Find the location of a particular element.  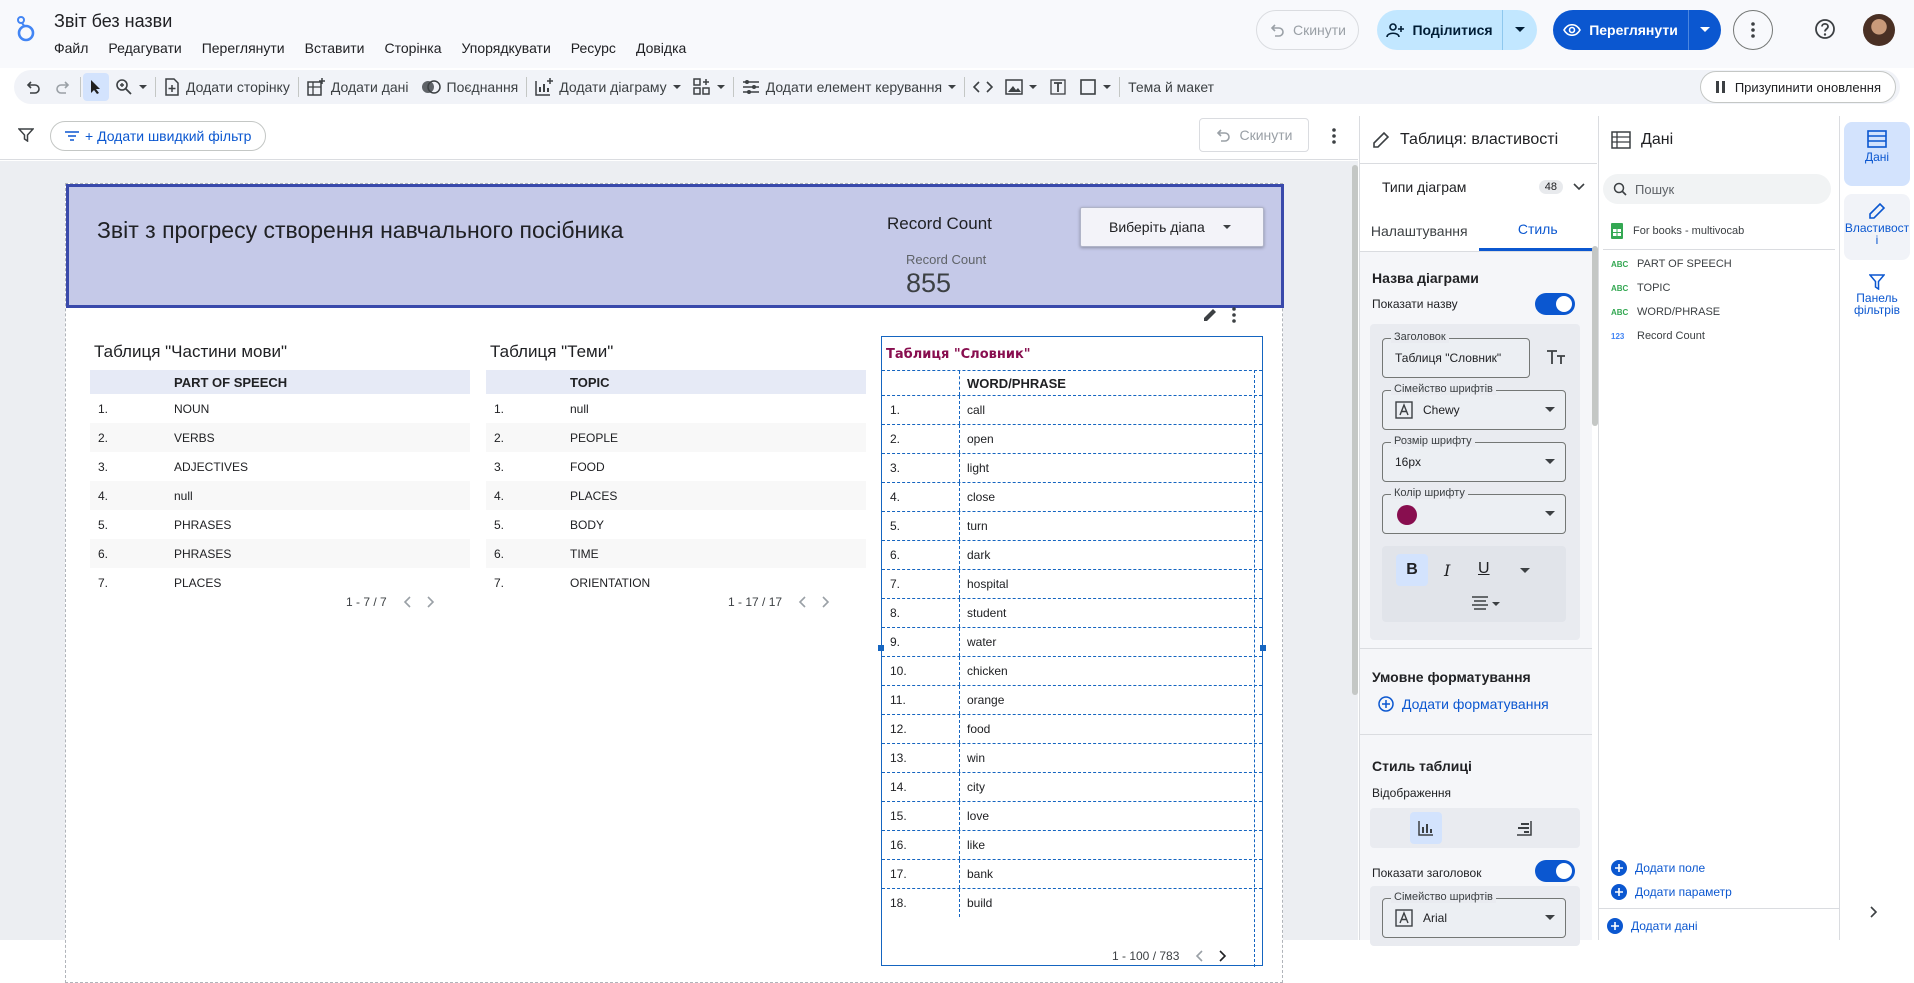

select-tool-icon is located at coordinates (96, 87).